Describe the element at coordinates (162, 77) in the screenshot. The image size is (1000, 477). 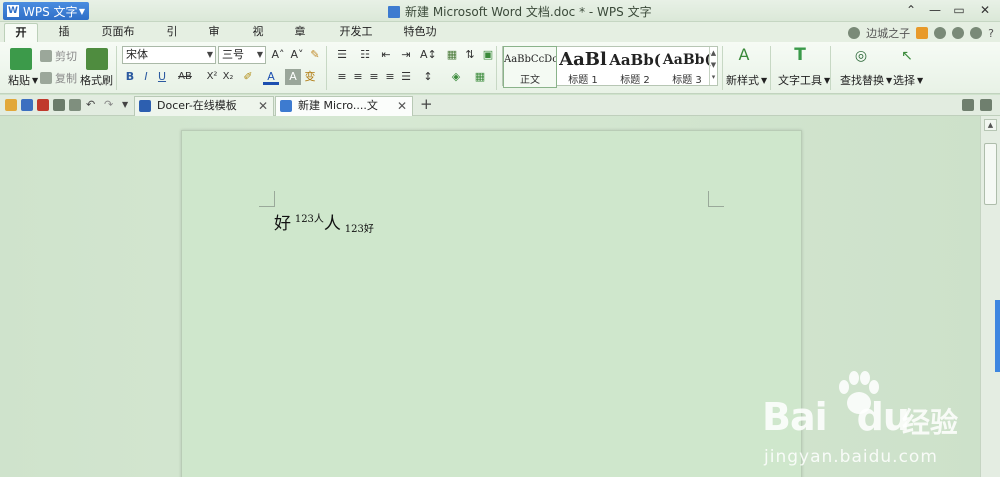
I see `underline-button: U` at that location.